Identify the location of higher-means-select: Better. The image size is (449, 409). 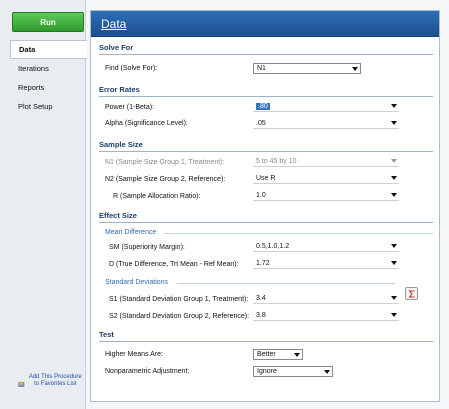
(278, 354).